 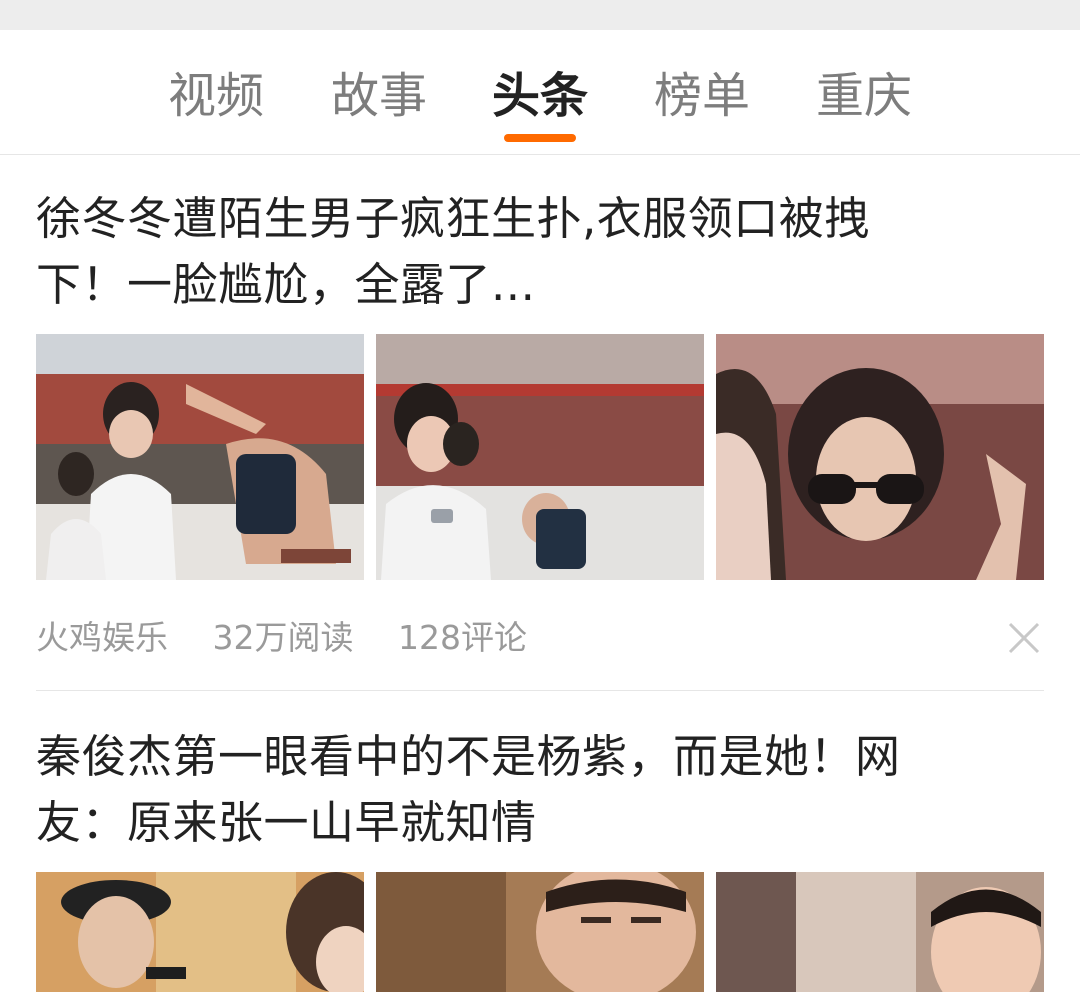 What do you see at coordinates (864, 96) in the screenshot?
I see `tab-chongqing: 重庆` at bounding box center [864, 96].